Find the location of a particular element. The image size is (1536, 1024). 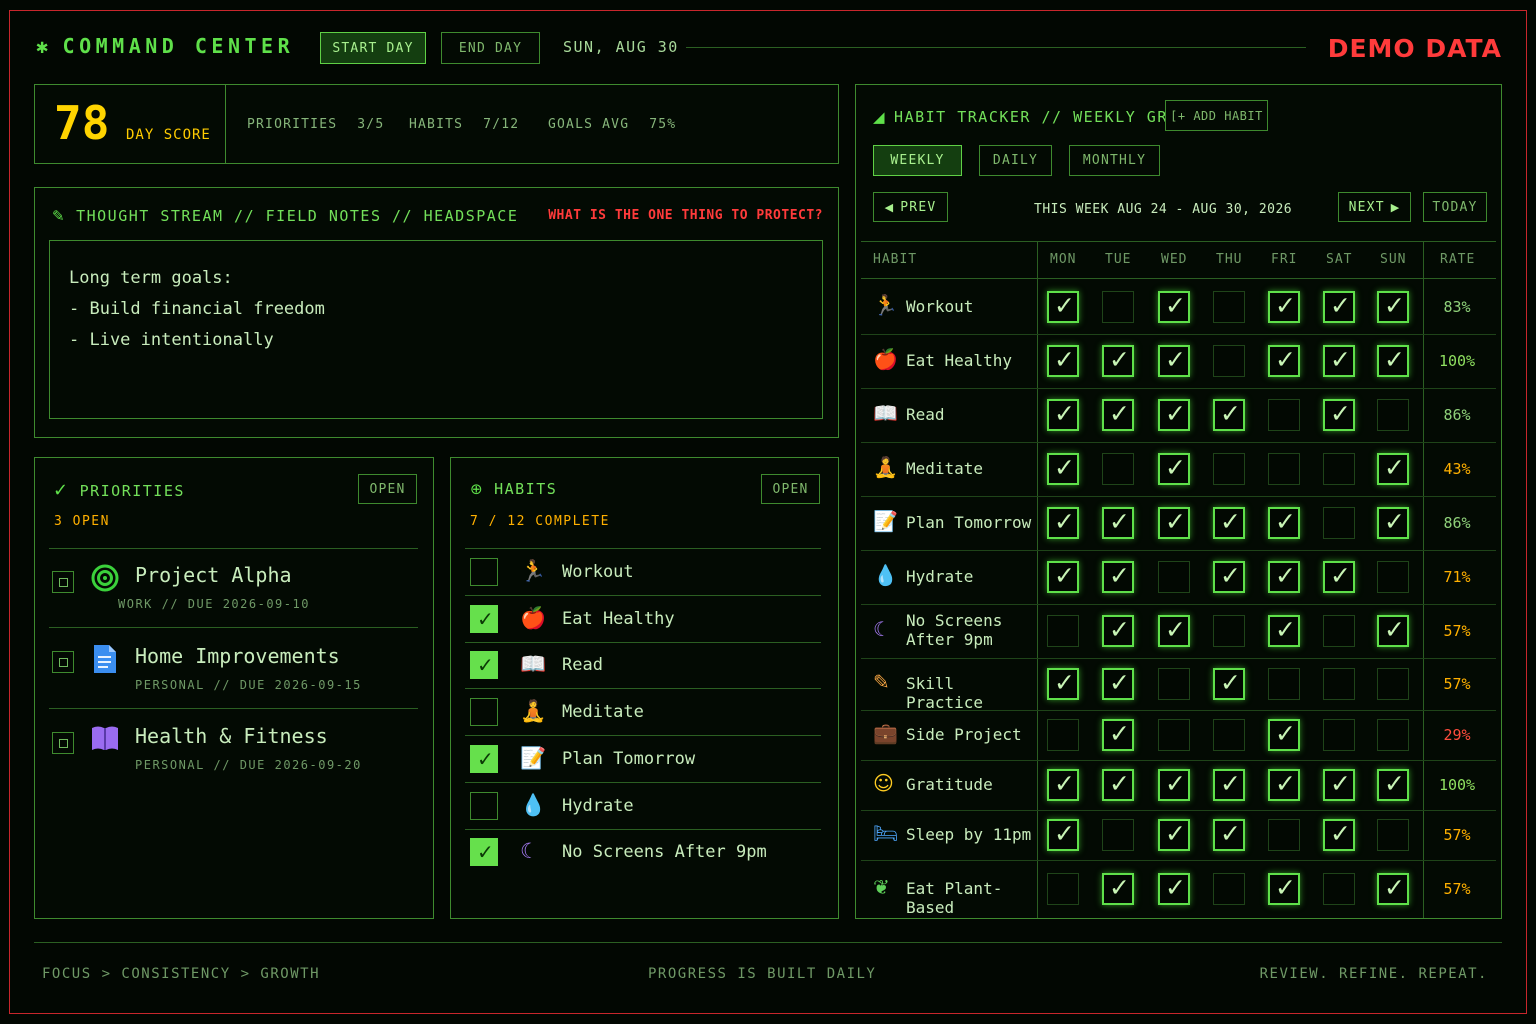

tab-weekly: WEEKLY is located at coordinates (917, 160).